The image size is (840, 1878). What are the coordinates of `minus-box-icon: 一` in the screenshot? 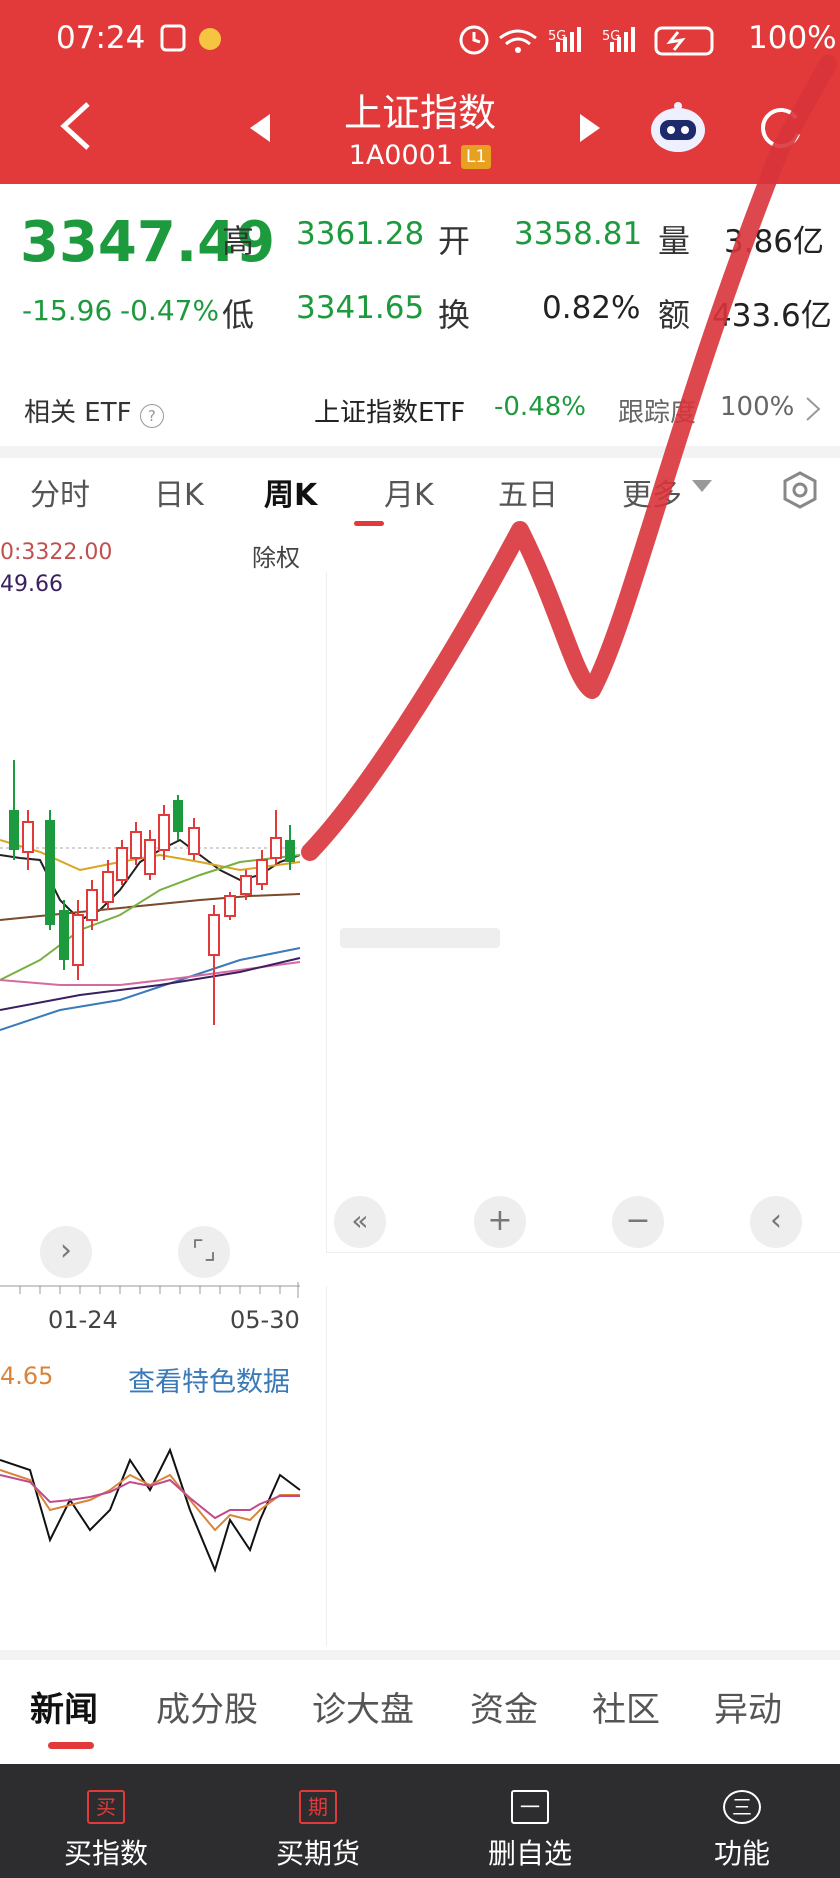 It's located at (530, 1807).